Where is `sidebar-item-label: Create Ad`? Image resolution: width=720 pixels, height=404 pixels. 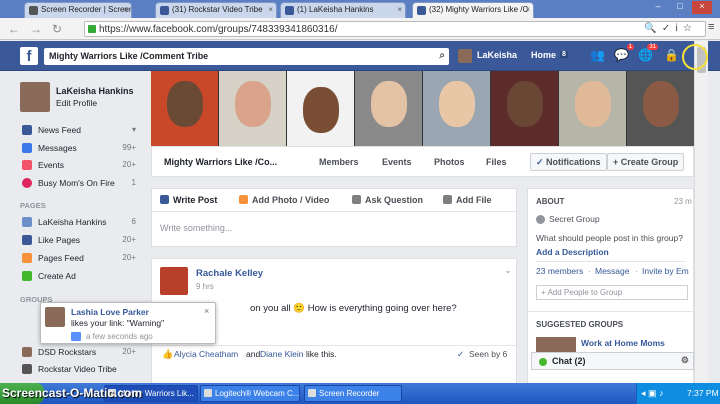 sidebar-item-label: Create Ad is located at coordinates (57, 276).